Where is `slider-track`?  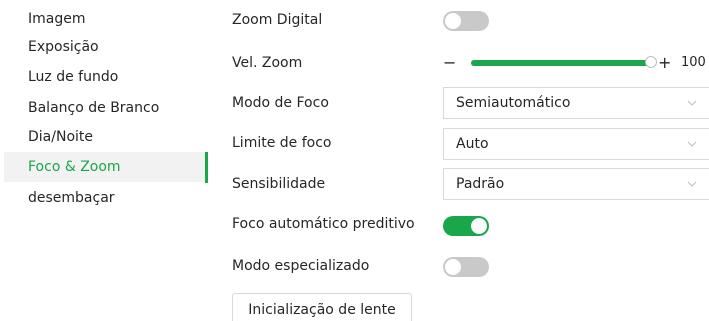 slider-track is located at coordinates (564, 62).